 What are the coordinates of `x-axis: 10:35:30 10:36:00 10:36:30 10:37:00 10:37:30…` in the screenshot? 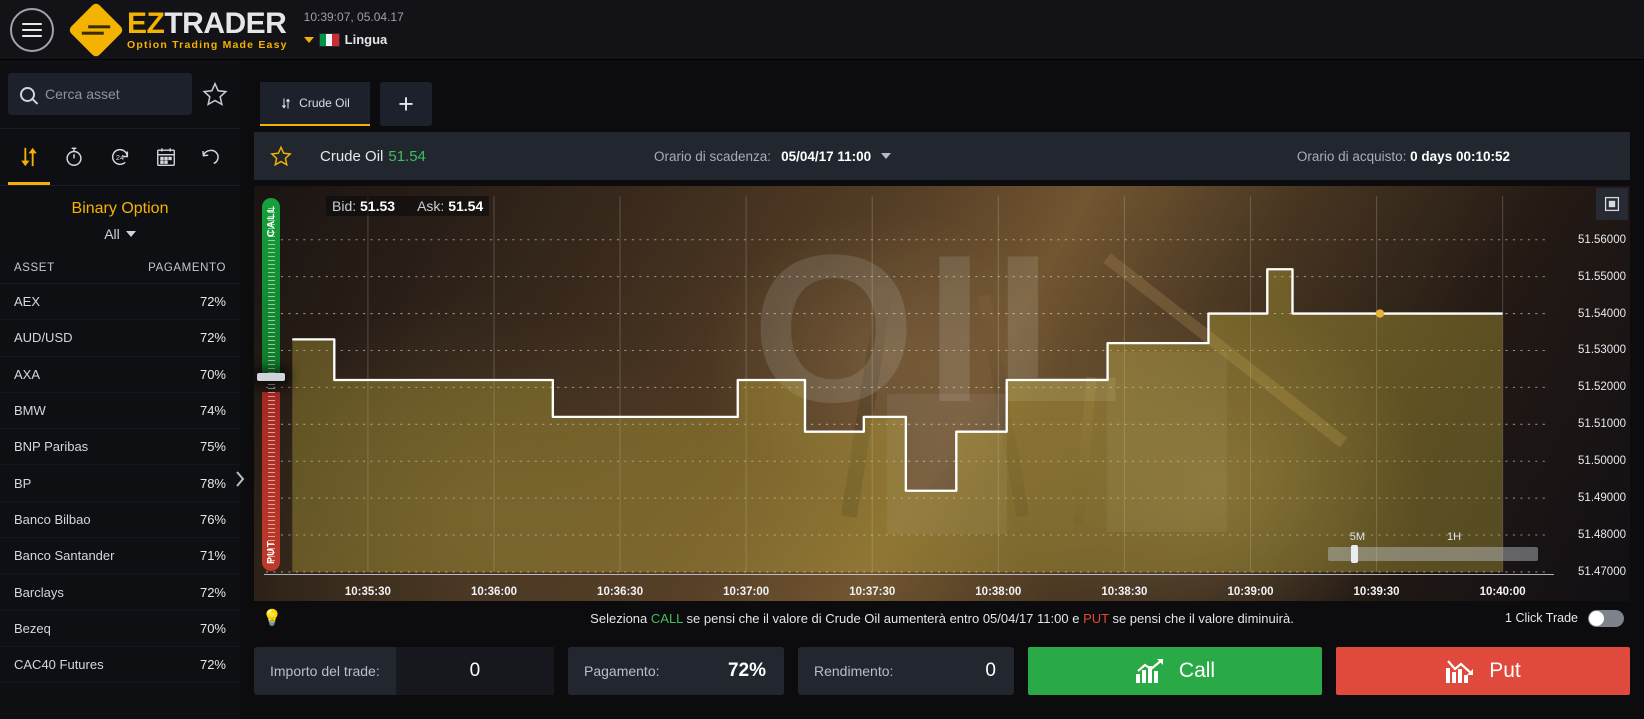 It's located at (942, 588).